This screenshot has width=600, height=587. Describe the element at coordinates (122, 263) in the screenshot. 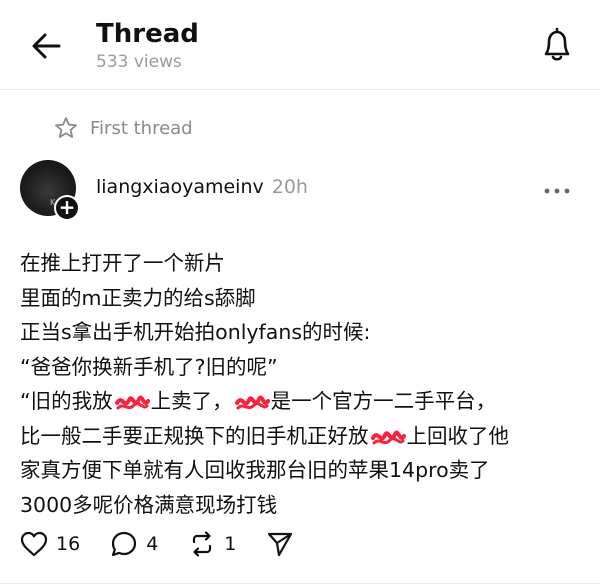

I see `post-text-segment: 在推上打开了一个新片` at that location.